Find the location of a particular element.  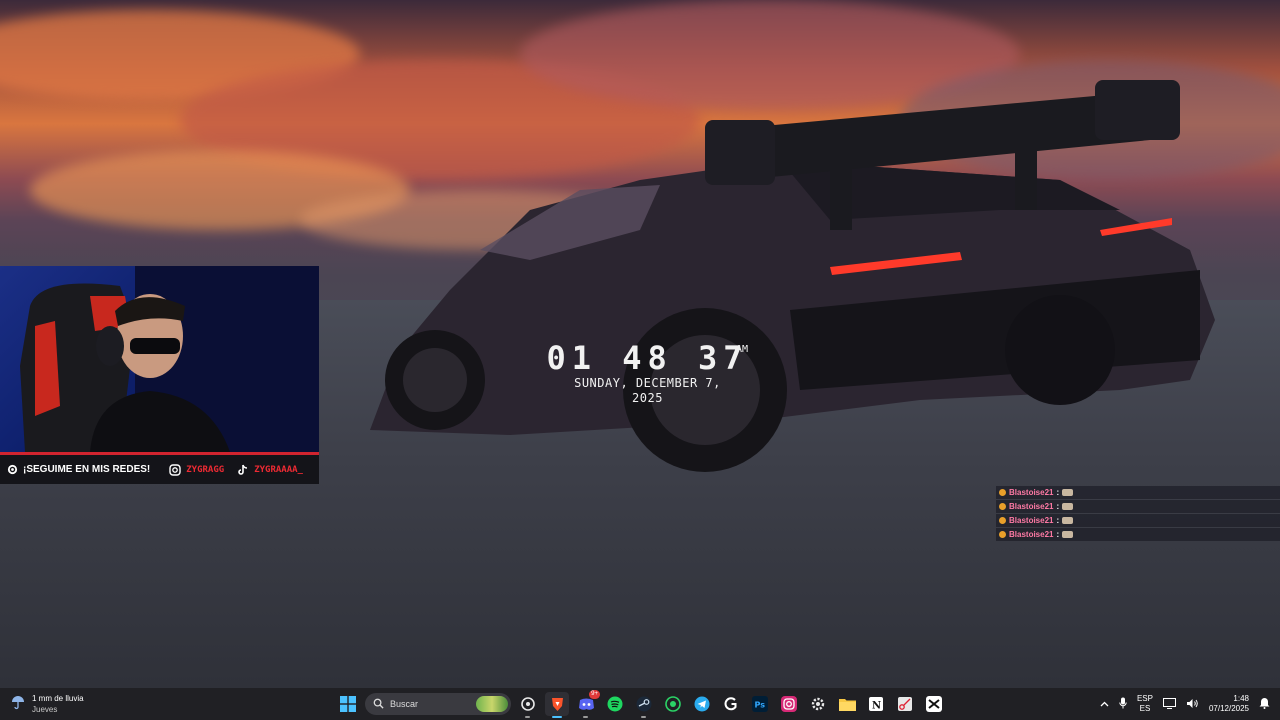

stream-chat-overlay: Blastoise21 : Blastoise21 is located at coordinates (1138, 514).